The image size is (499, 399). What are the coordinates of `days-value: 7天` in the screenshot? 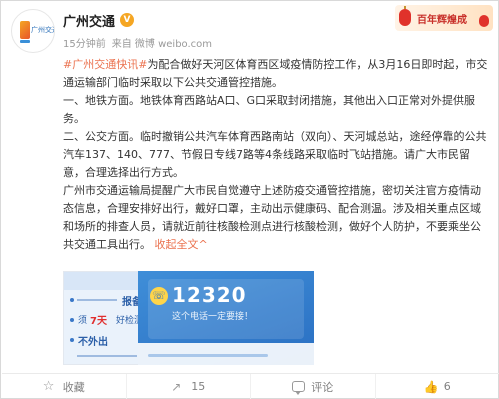 It's located at (98, 321).